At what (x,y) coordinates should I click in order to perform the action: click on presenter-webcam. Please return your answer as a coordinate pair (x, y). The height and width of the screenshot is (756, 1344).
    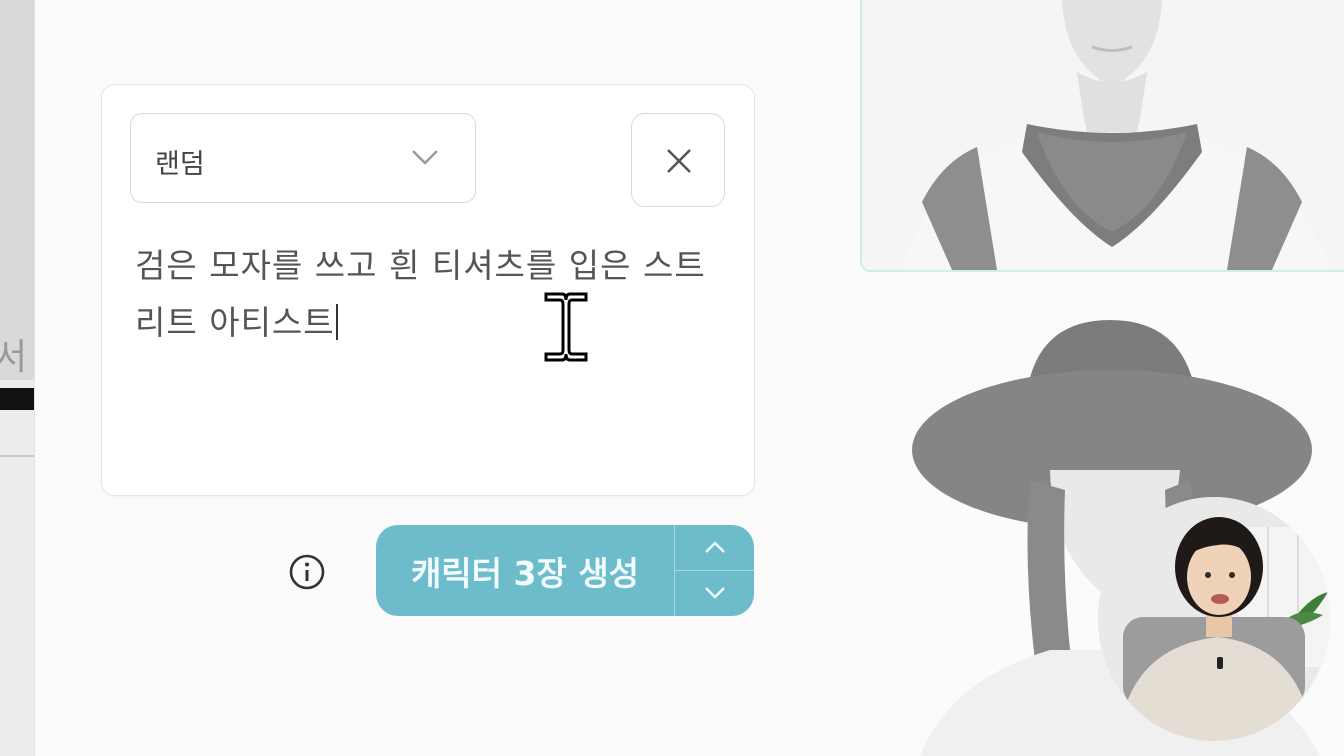
    Looking at the image, I should click on (1214, 619).